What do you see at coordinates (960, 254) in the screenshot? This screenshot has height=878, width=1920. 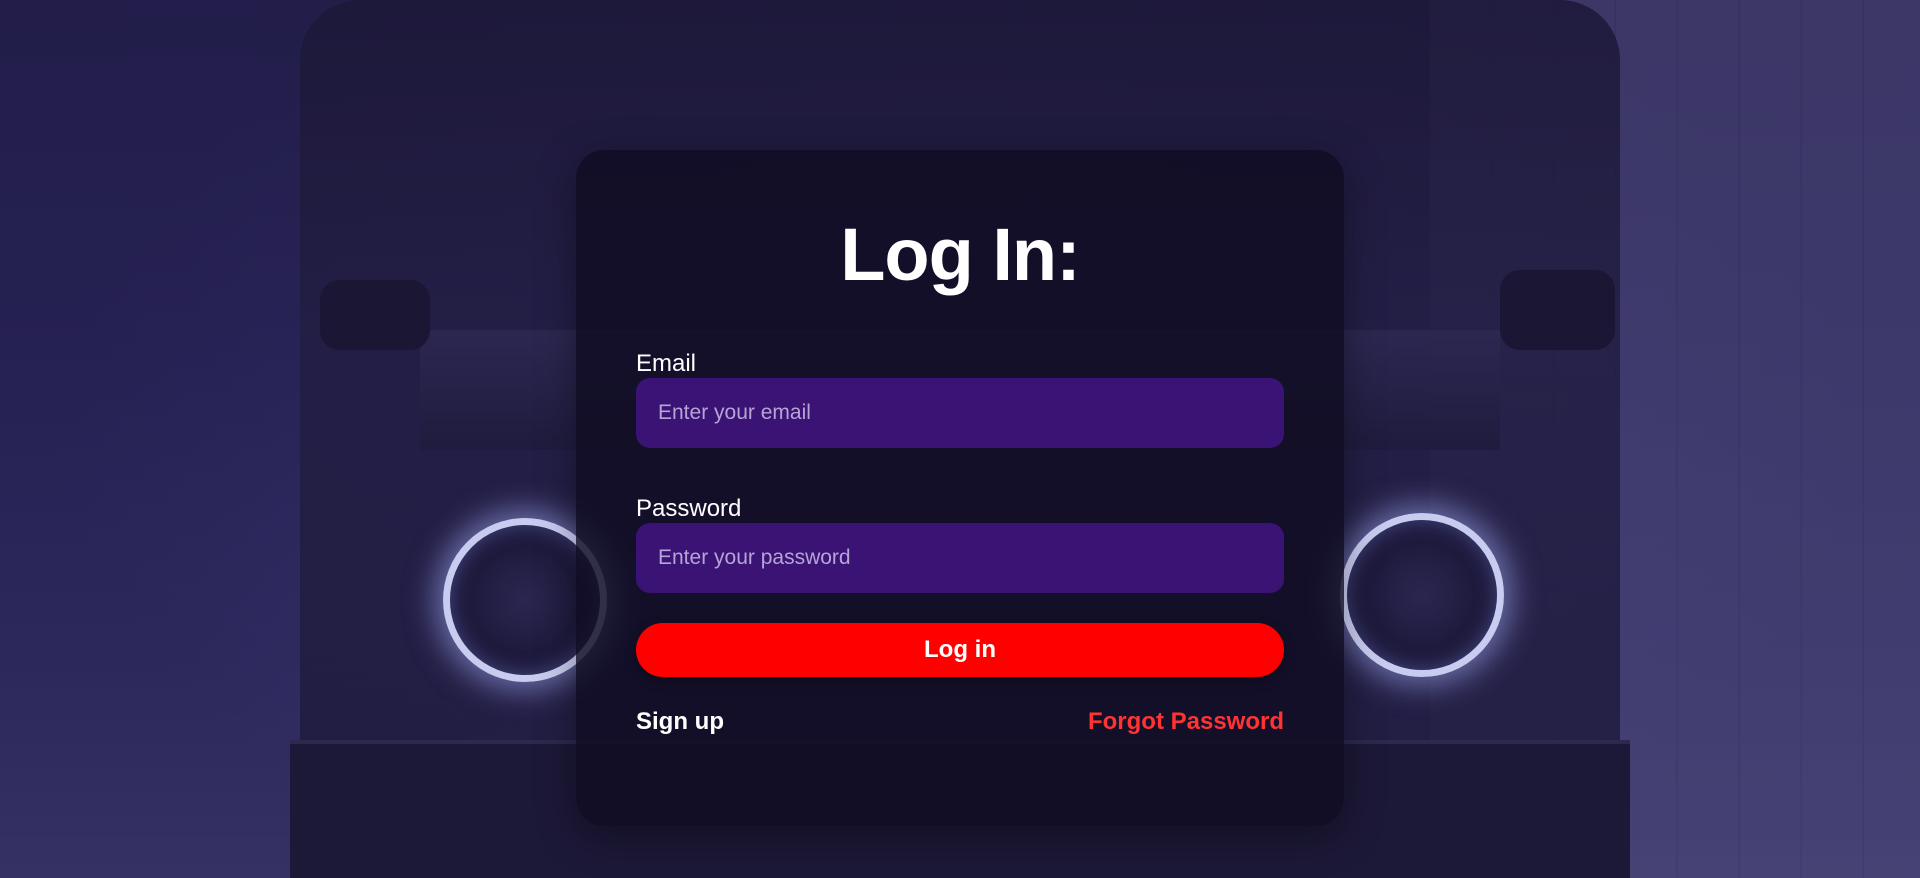 I see `page-title: Log In:` at bounding box center [960, 254].